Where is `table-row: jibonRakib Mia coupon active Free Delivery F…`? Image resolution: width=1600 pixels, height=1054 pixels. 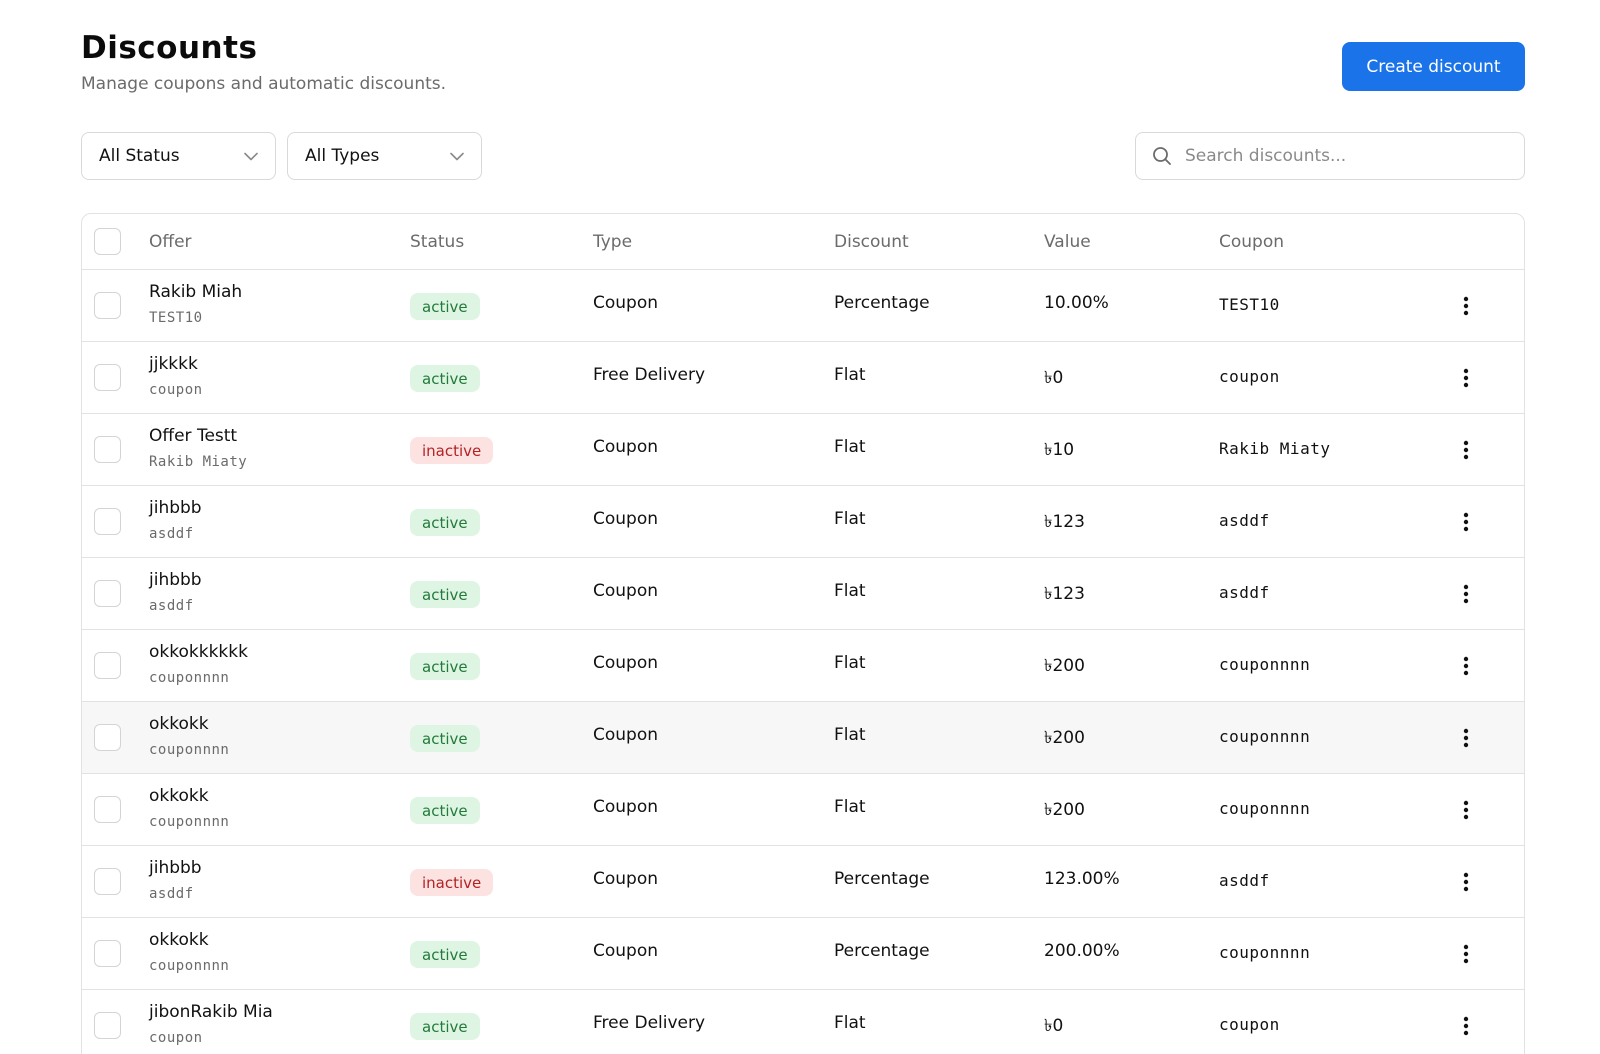 table-row: jibonRakib Mia coupon active Free Delivery F… is located at coordinates (803, 1022).